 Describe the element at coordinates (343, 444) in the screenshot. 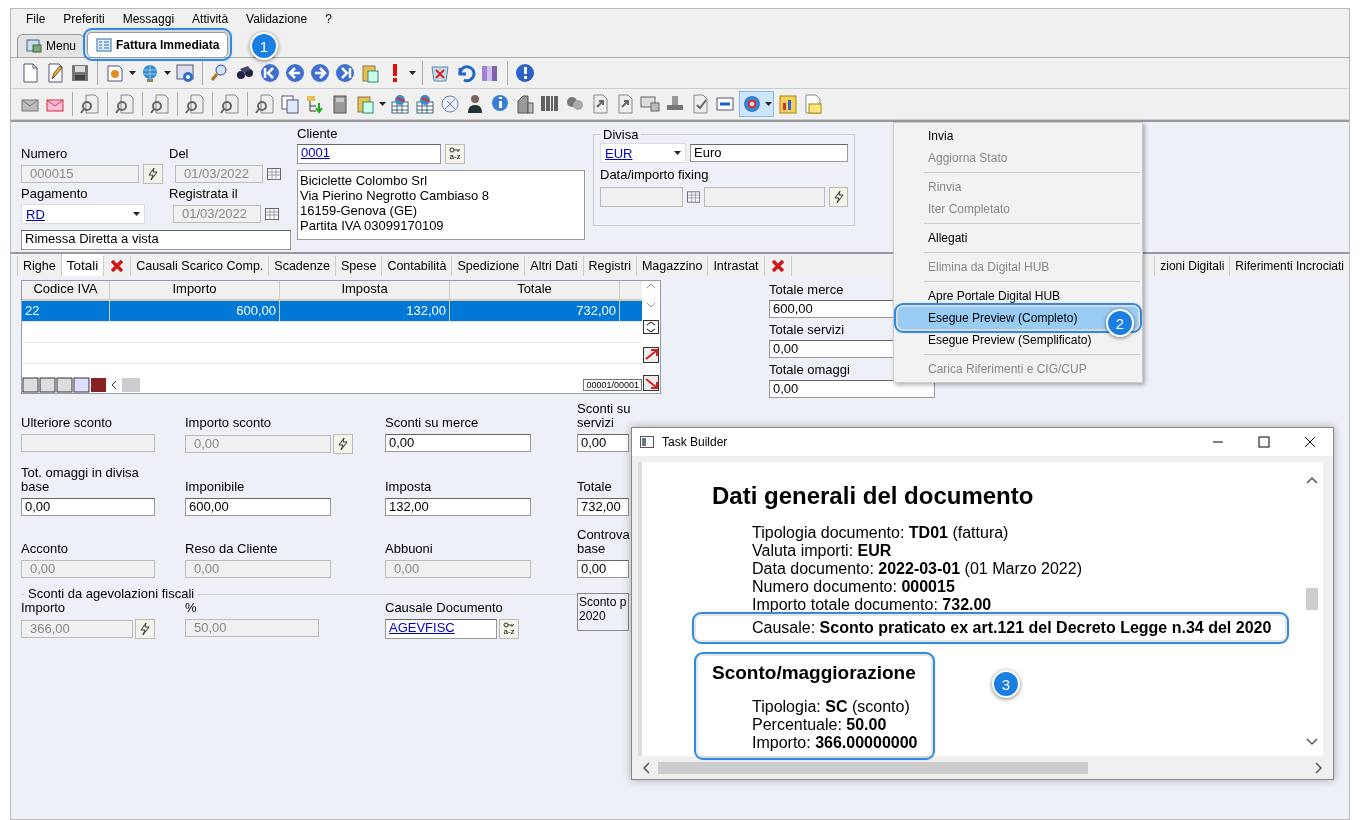

I see `lightning-icon` at that location.